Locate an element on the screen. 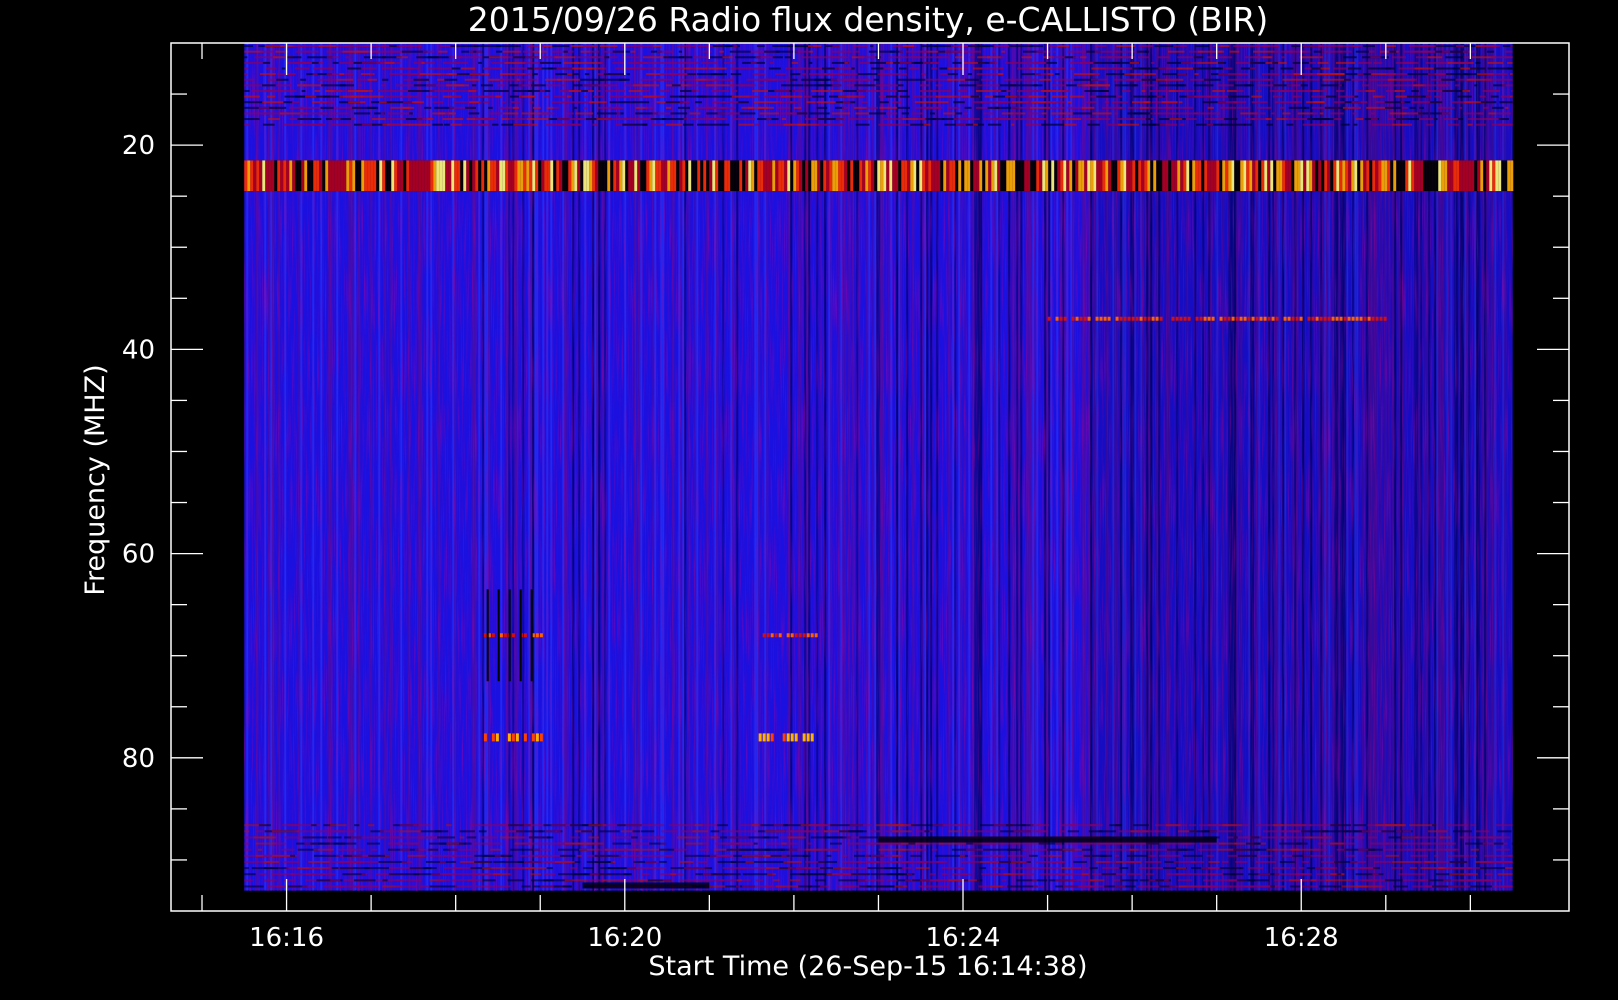 The image size is (1618, 1000). y-tick-label: 20 is located at coordinates (138, 146).